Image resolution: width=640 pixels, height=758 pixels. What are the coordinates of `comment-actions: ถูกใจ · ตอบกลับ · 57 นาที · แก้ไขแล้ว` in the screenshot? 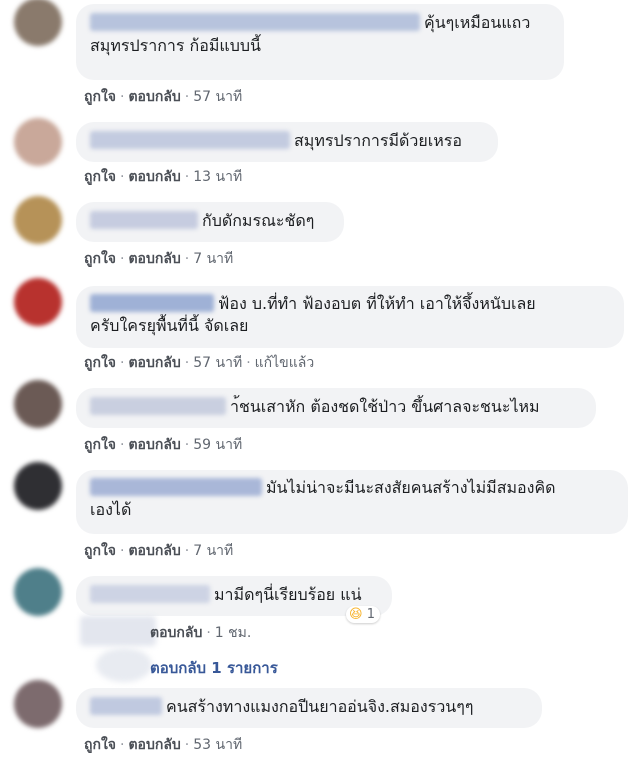 It's located at (199, 363).